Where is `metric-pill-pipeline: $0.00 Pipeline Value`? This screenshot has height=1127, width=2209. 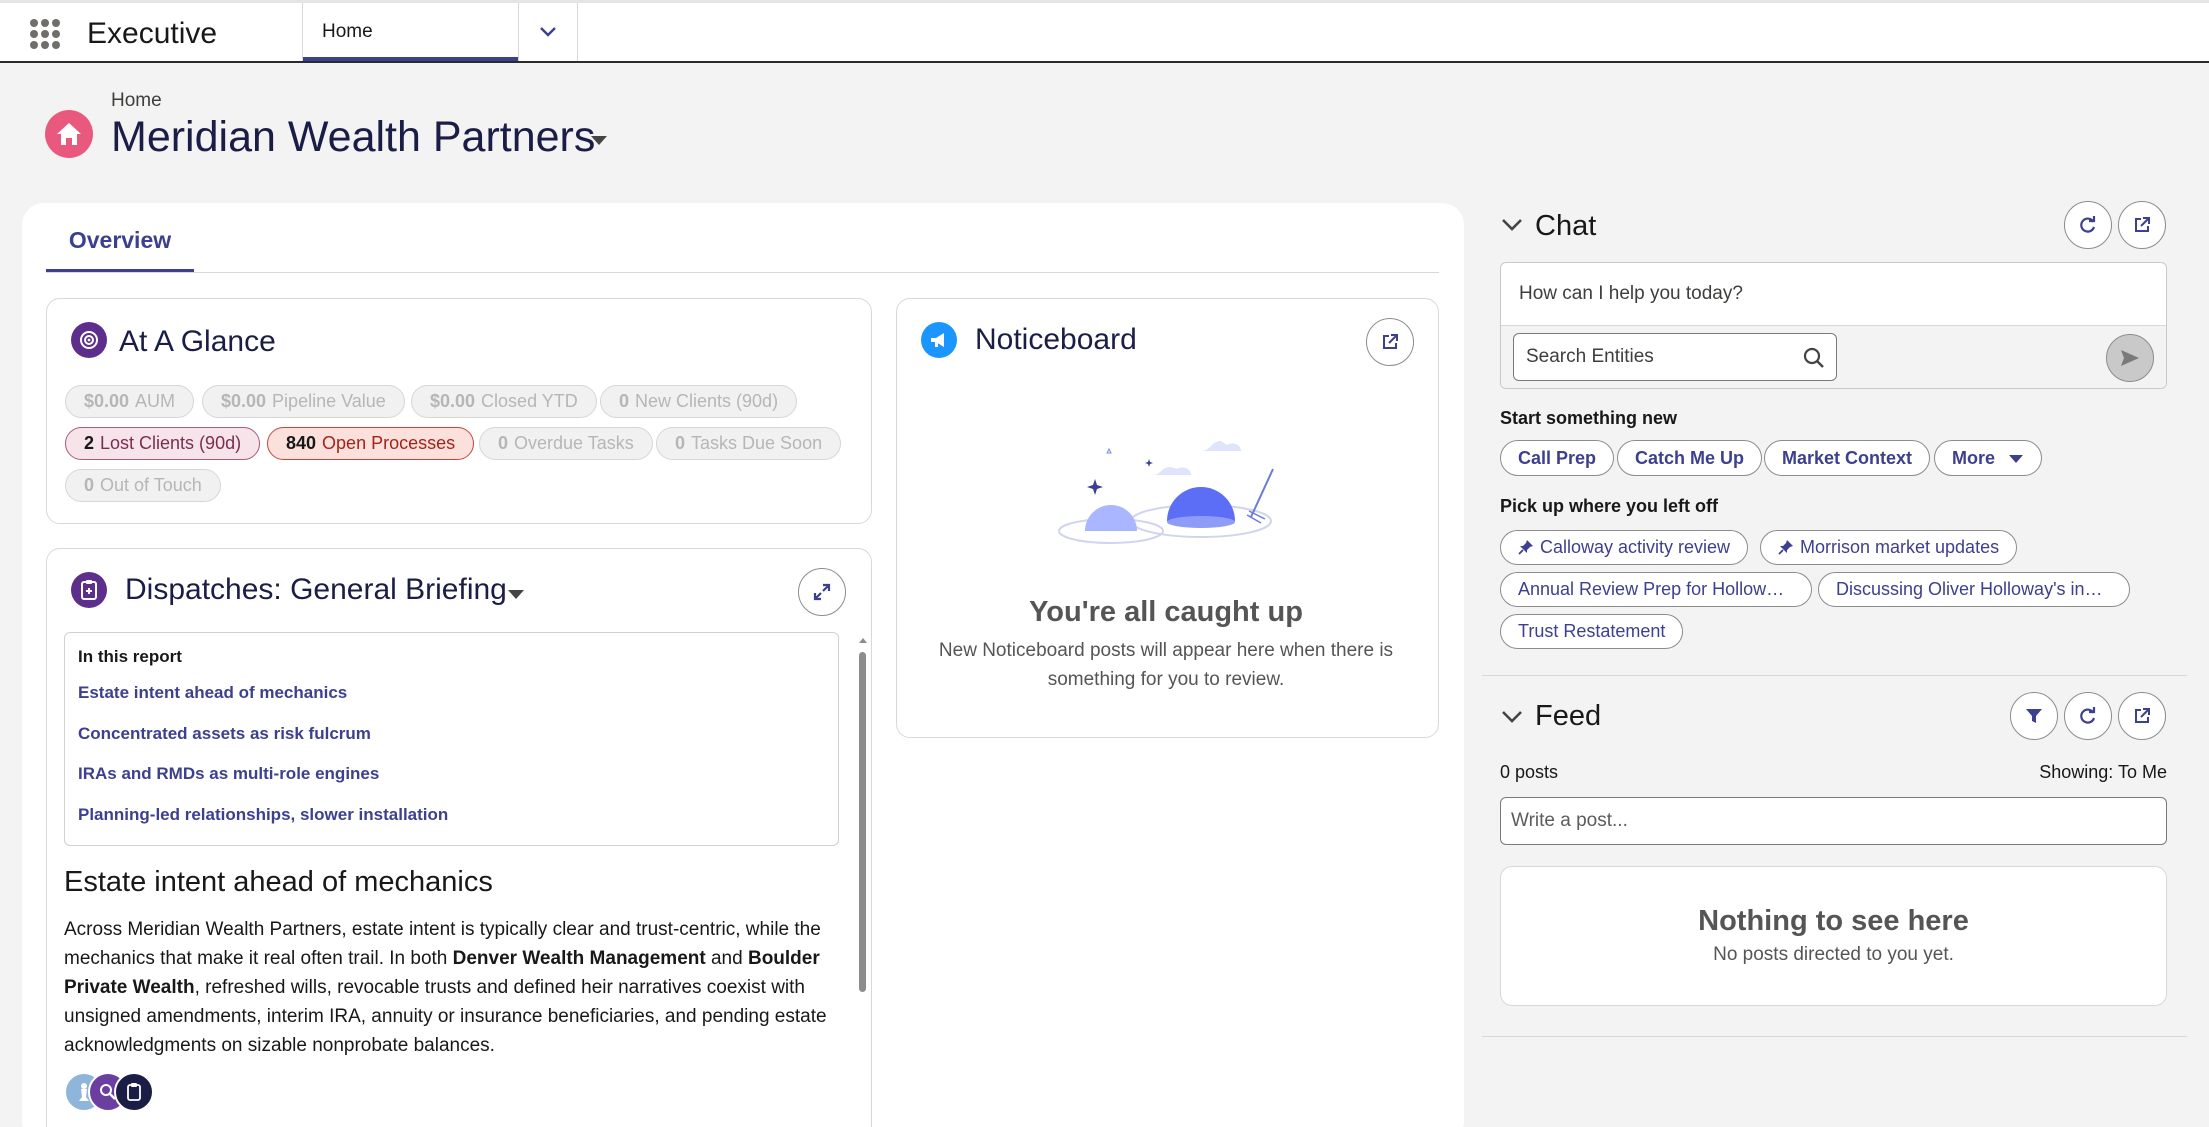 metric-pill-pipeline: $0.00 Pipeline Value is located at coordinates (303, 401).